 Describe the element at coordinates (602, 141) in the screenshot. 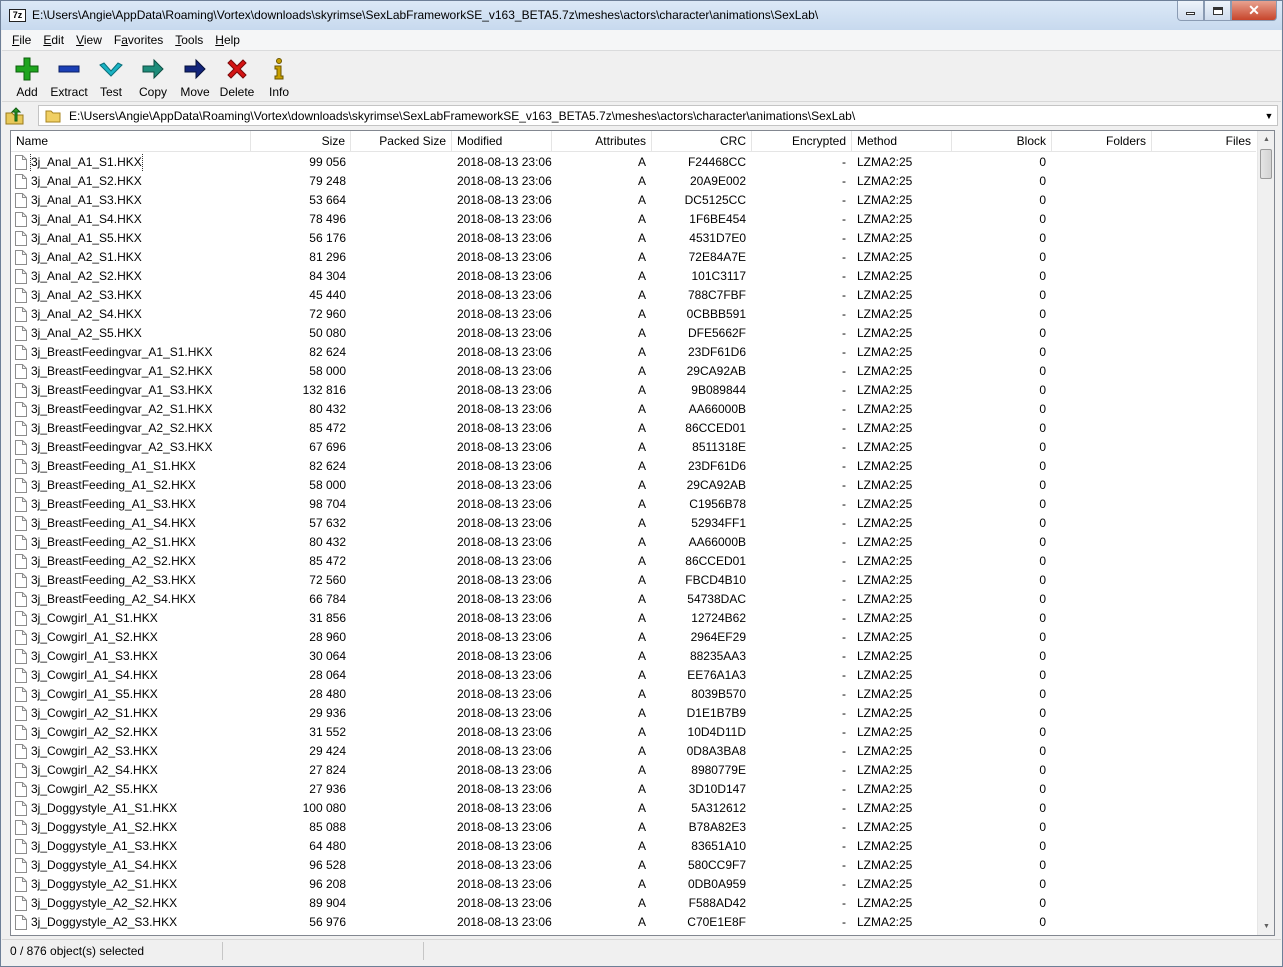

I see `column-attributes: Attributes` at that location.